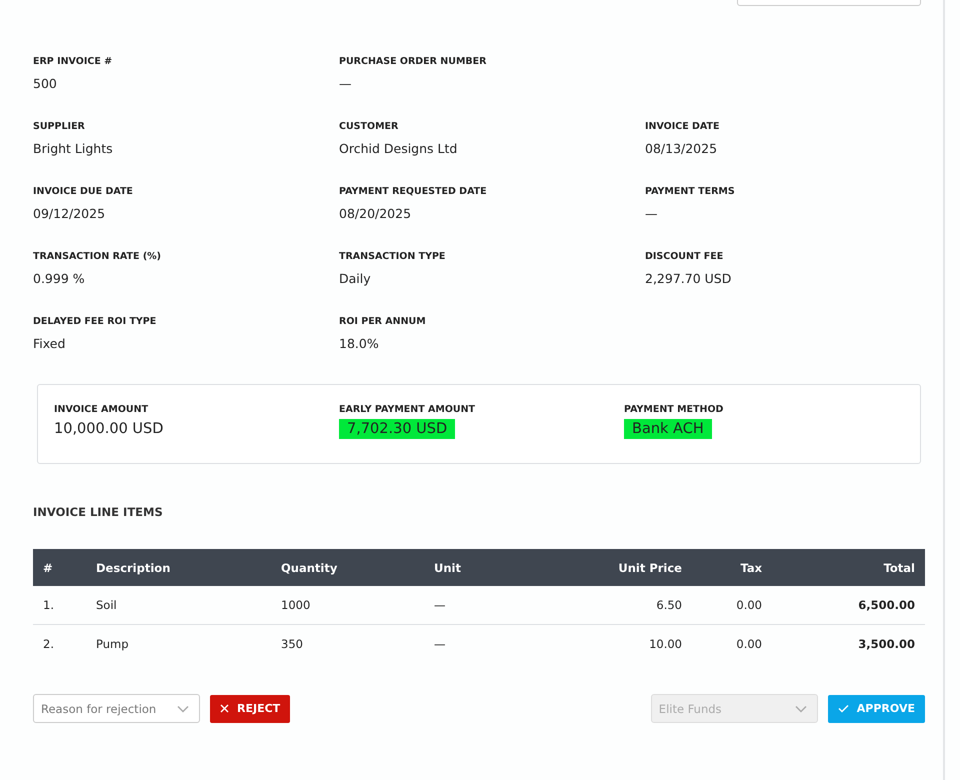  What do you see at coordinates (49, 344) in the screenshot?
I see `field-value: Fixed` at bounding box center [49, 344].